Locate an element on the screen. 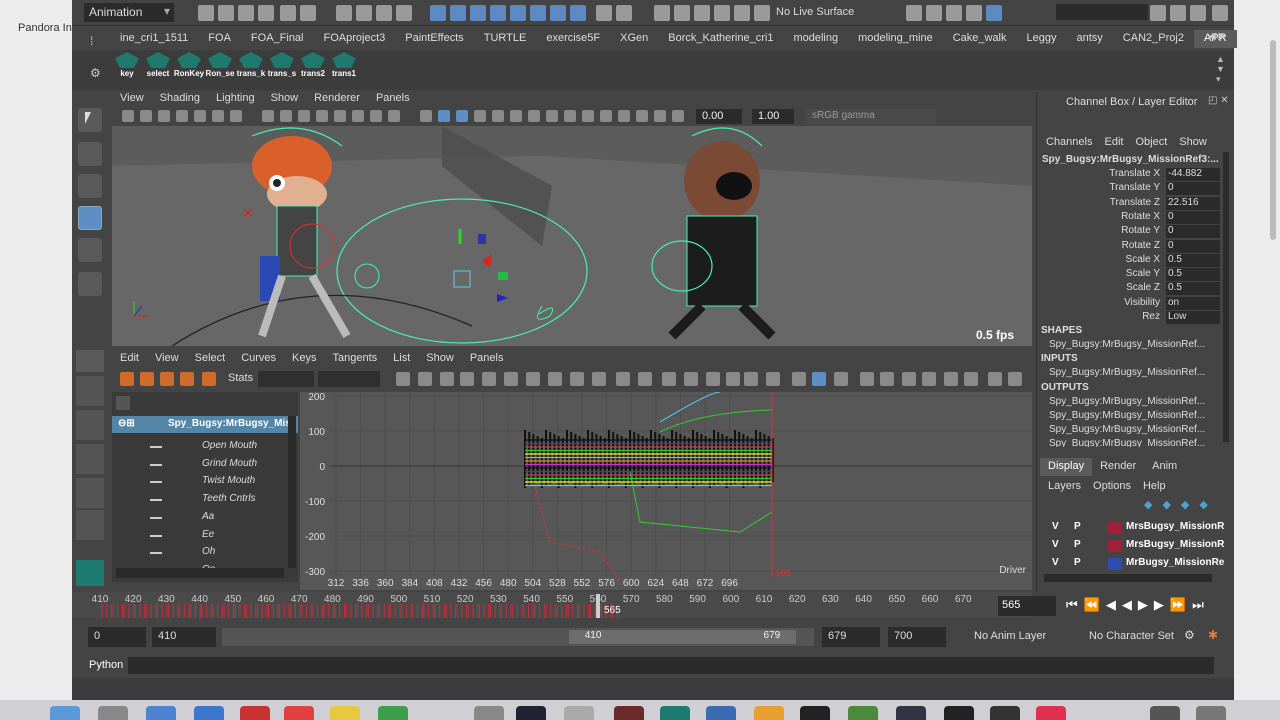  channel-value-field: 22.516 is located at coordinates (1193, 203).